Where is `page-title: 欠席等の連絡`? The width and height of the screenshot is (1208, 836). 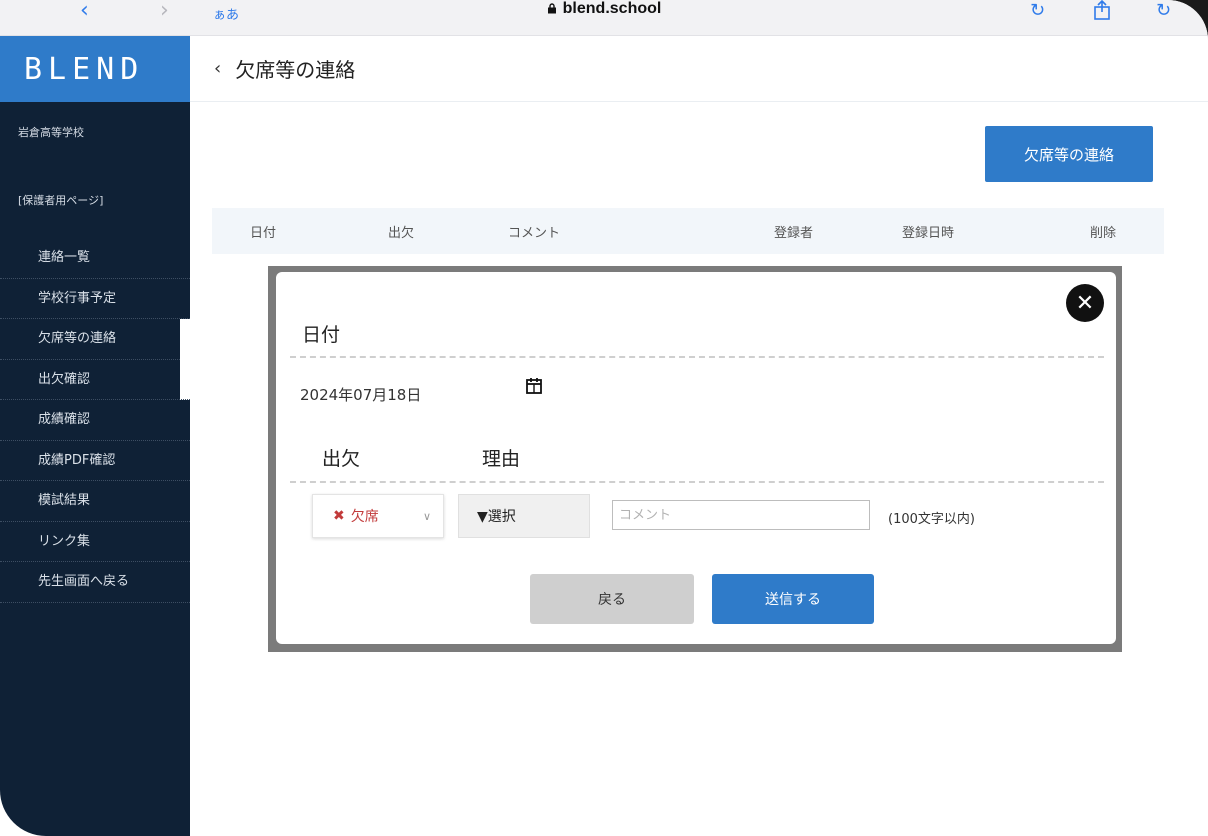 page-title: 欠席等の連絡 is located at coordinates (295, 70).